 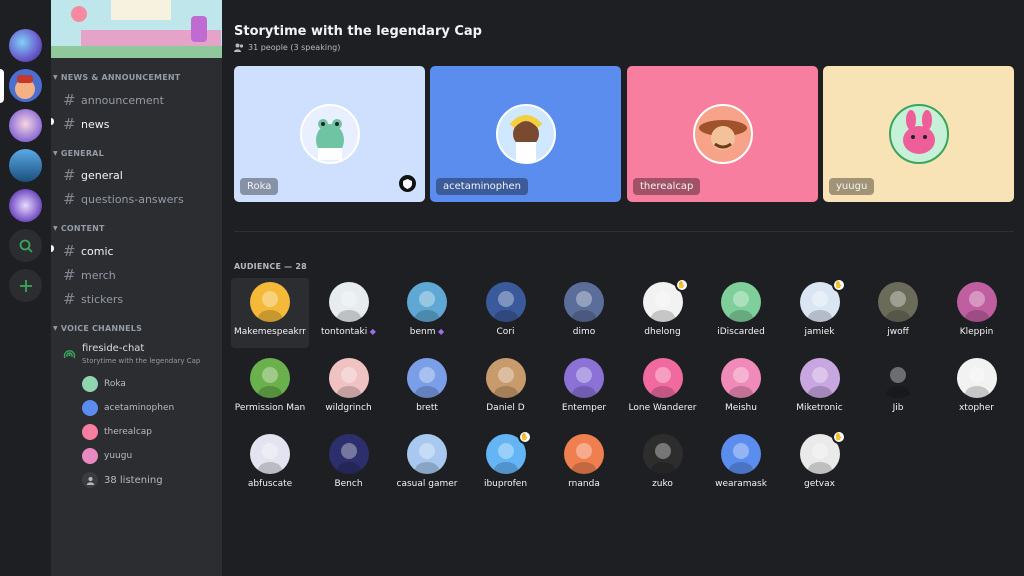 I want to click on member-name-text: Meishu, so click(x=741, y=408).